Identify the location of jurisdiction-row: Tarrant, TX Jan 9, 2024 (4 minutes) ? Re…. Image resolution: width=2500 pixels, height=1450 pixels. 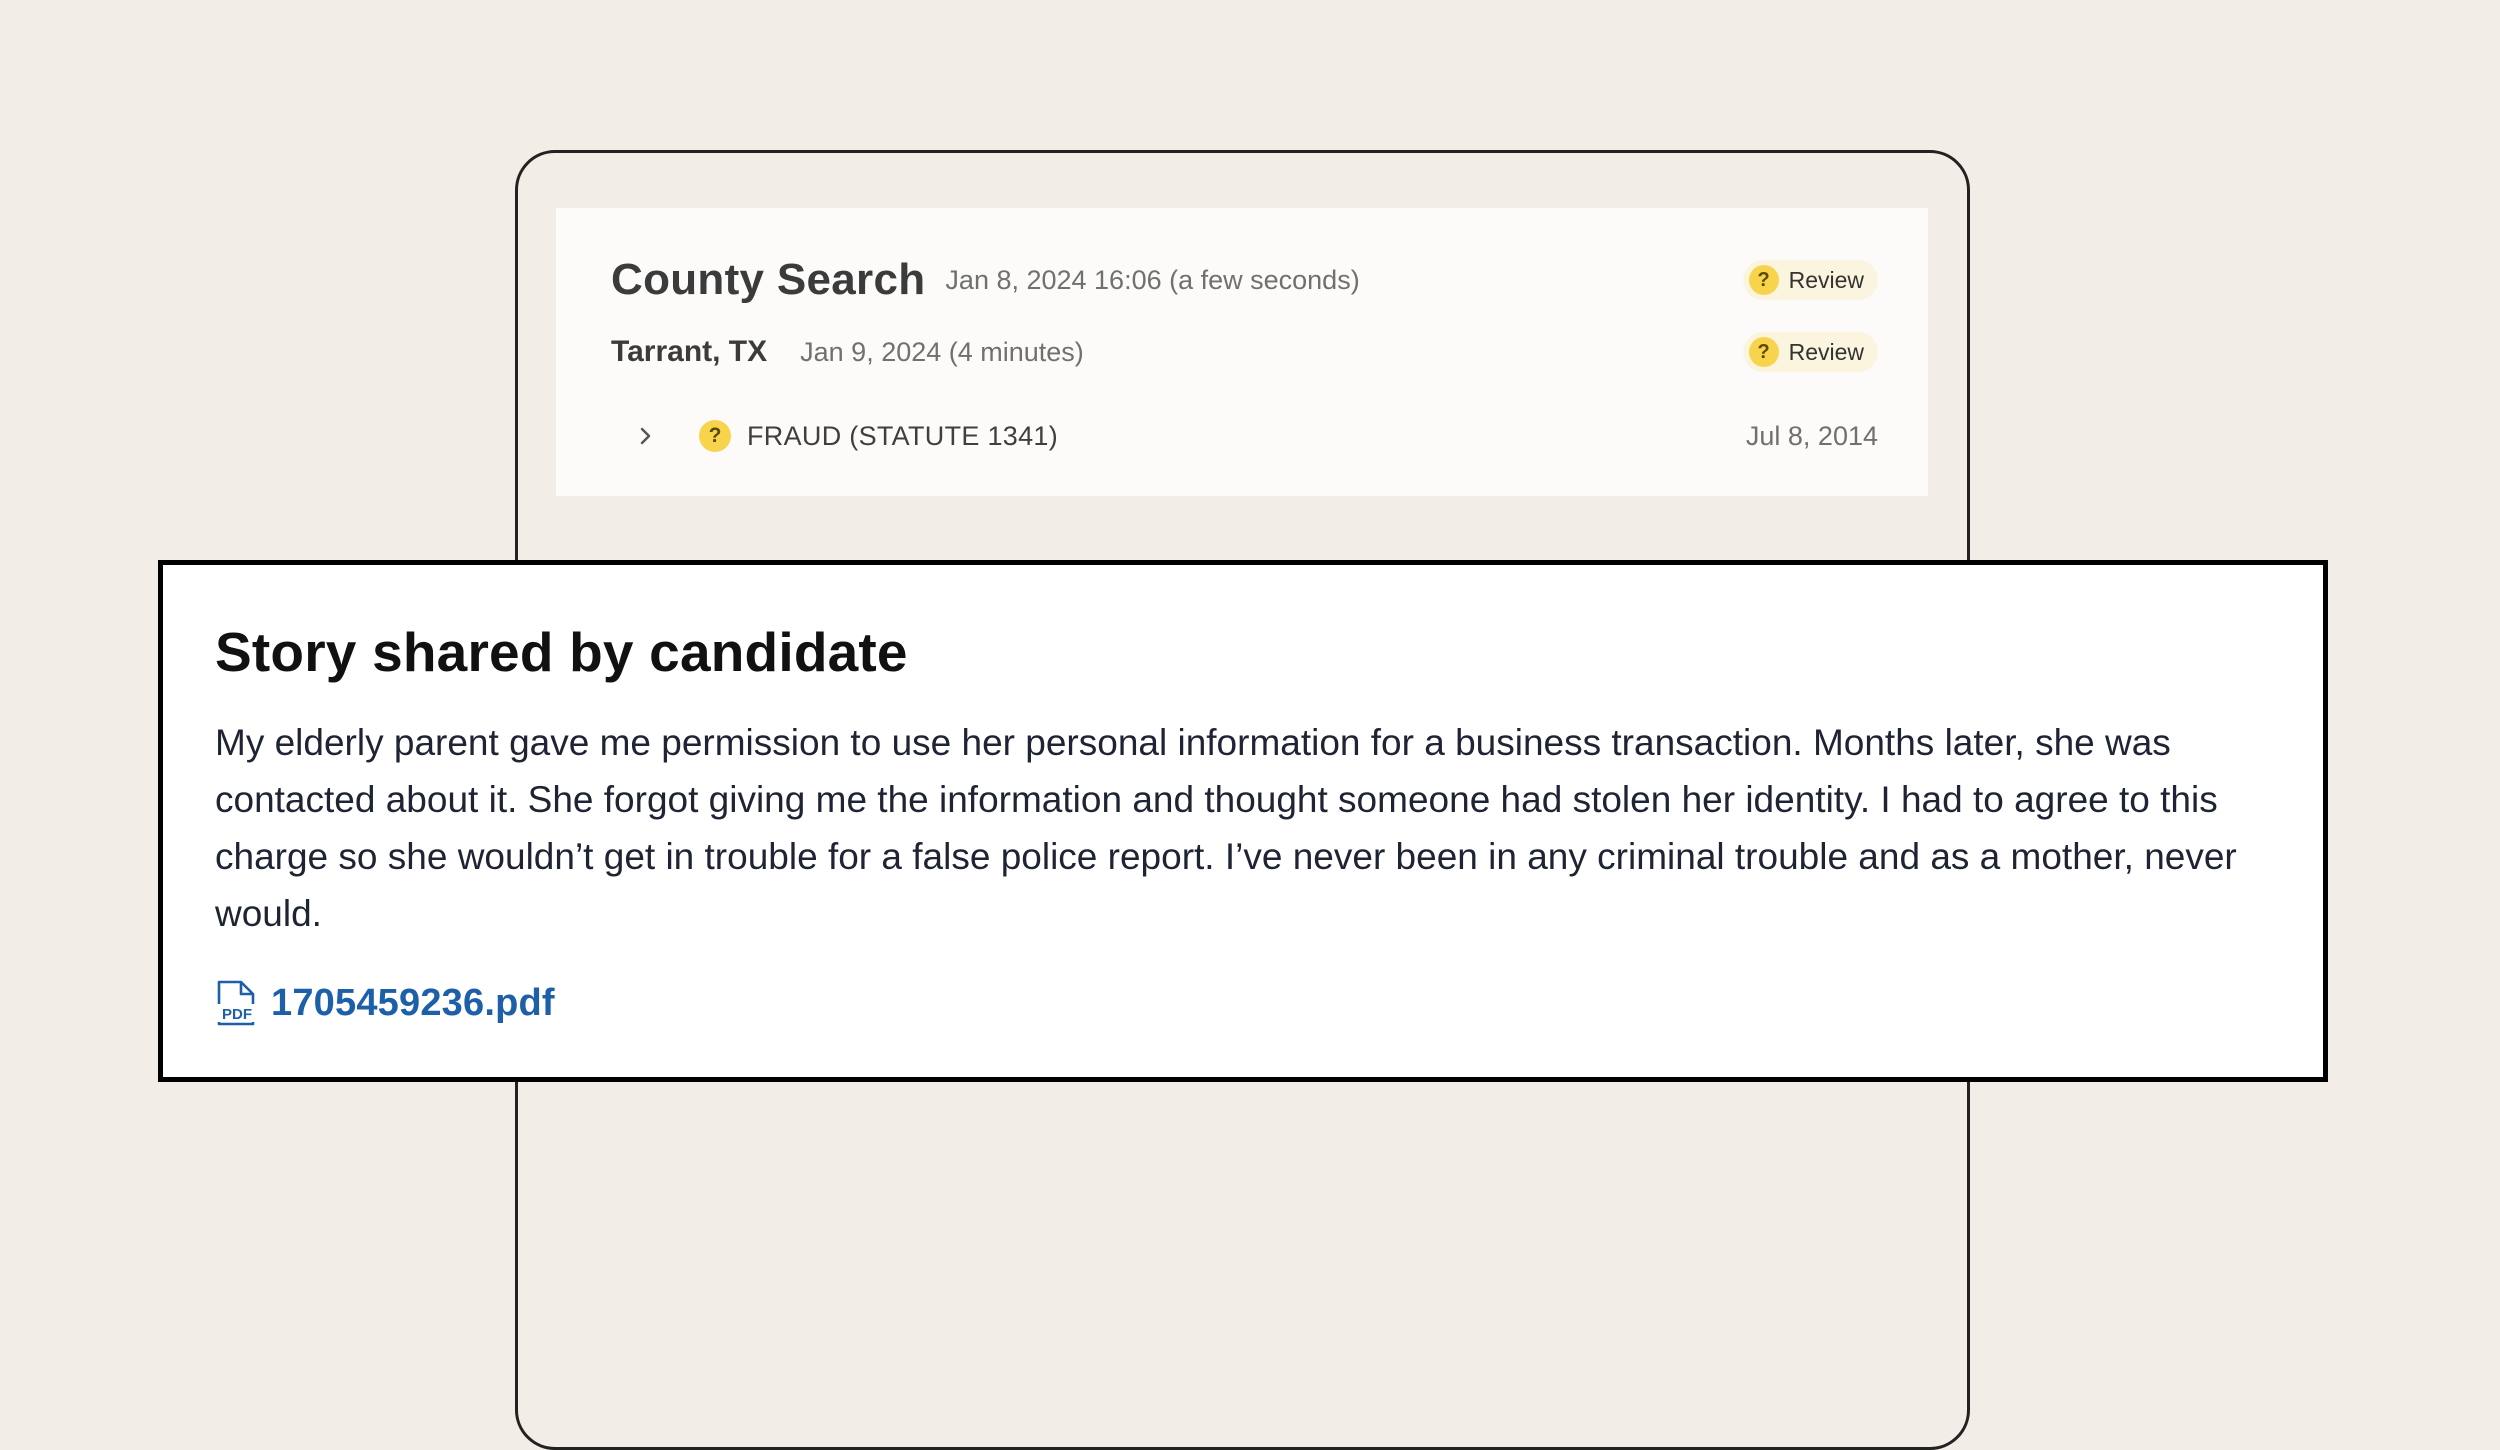
(1244, 352).